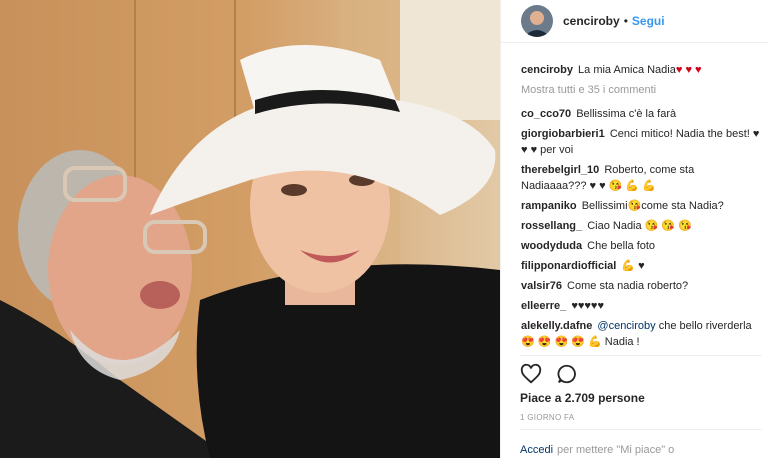 Image resolution: width=768 pixels, height=458 pixels. Describe the element at coordinates (531, 374) in the screenshot. I see `heart-outline-icon` at that location.